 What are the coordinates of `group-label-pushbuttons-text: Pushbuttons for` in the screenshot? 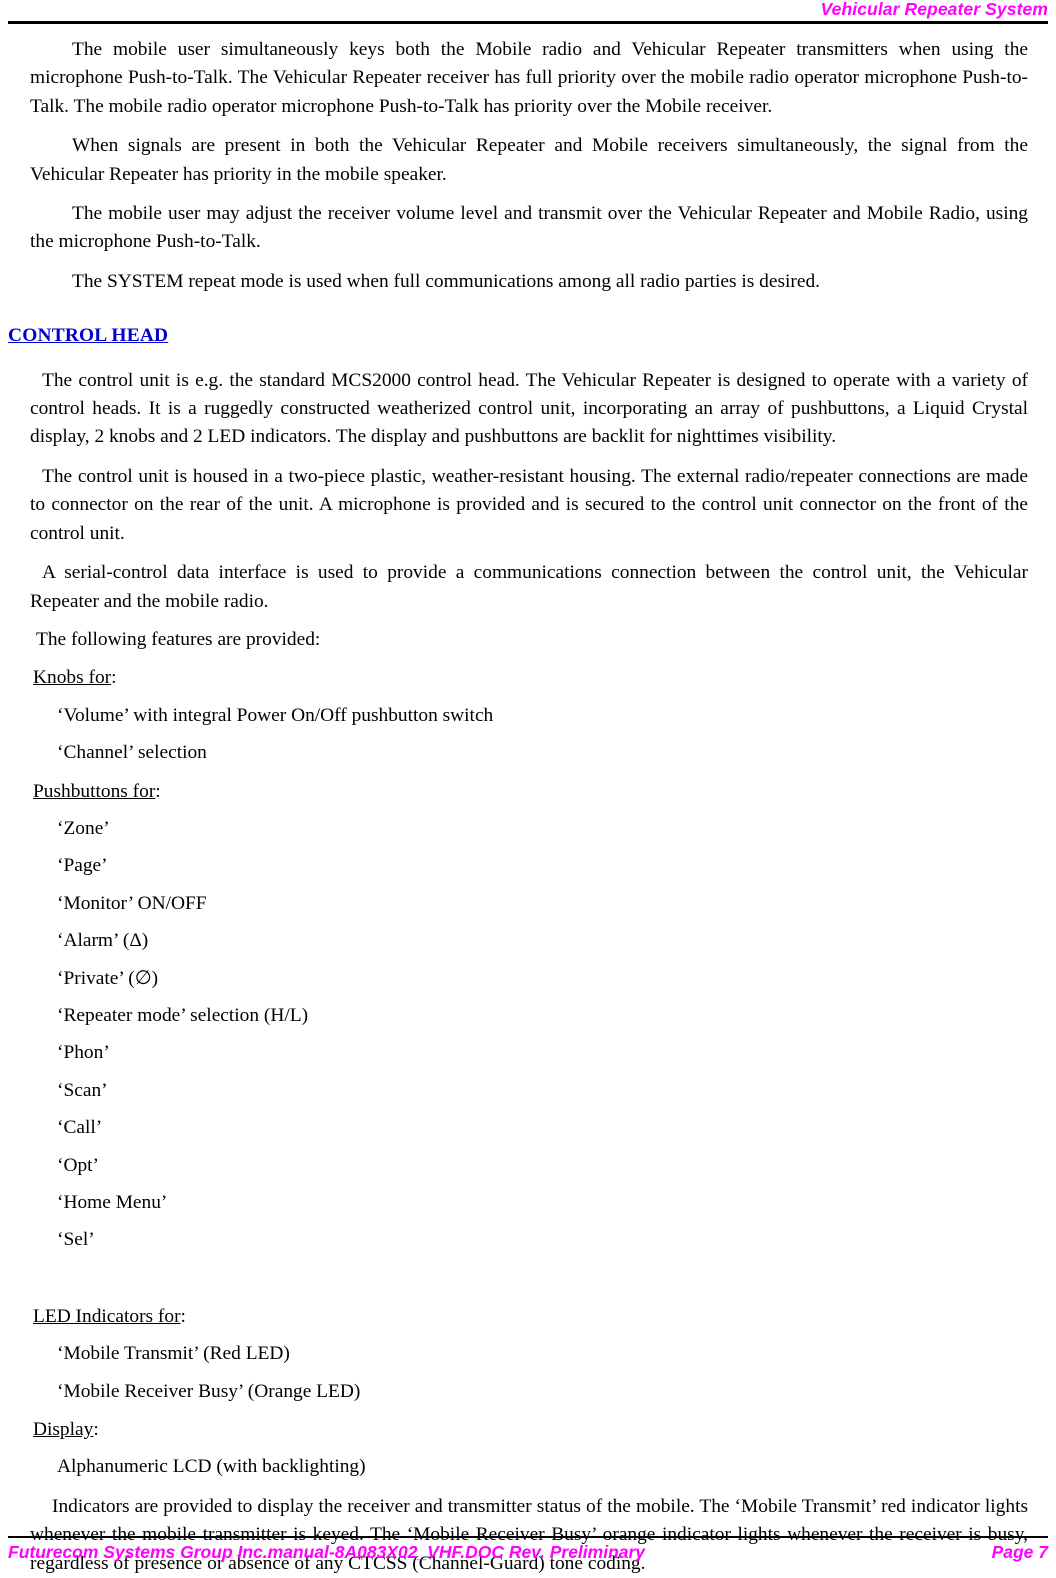 It's located at (94, 791).